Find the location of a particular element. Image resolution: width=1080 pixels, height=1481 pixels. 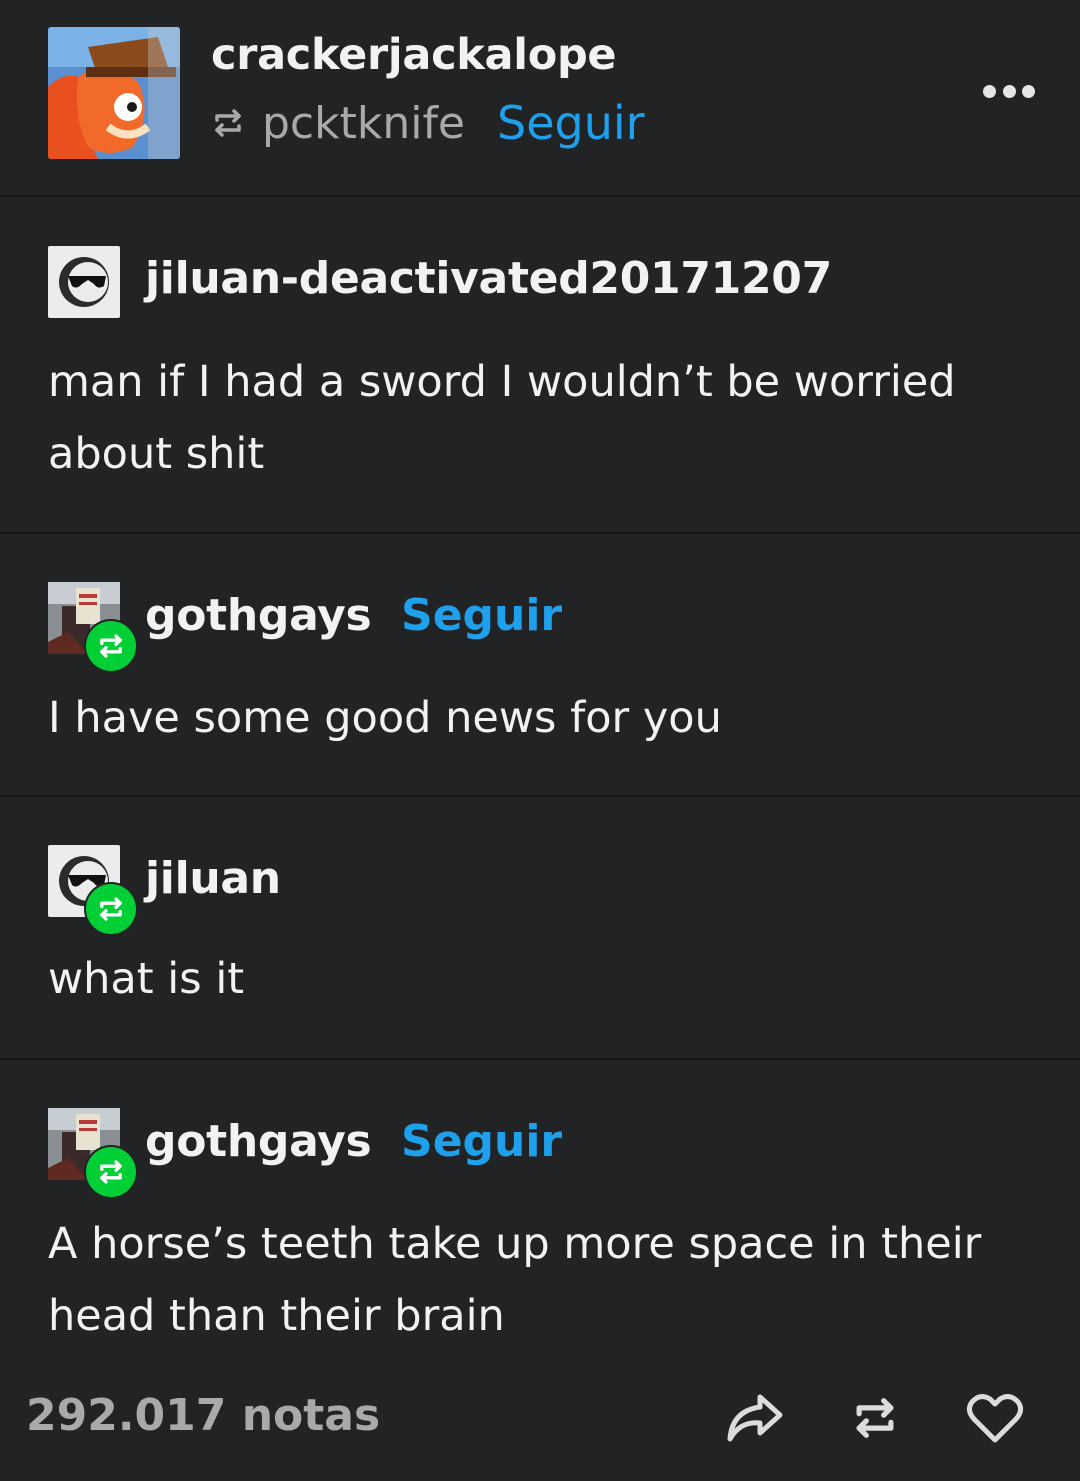

post-header: crackerjackalope pcktknife Seguir is located at coordinates (540, 98).